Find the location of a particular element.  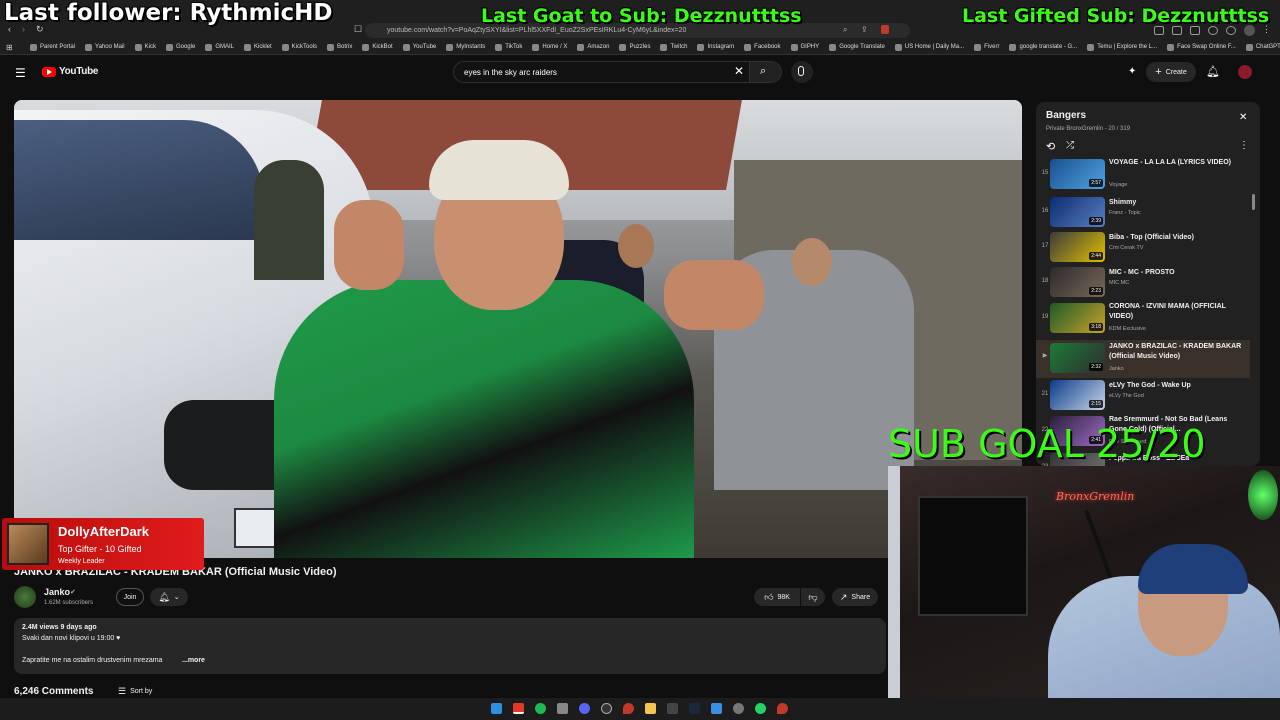

create-button: + Create is located at coordinates (1171, 72).